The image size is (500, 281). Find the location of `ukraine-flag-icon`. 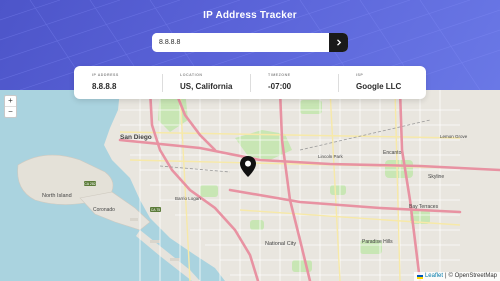

ukraine-flag-icon is located at coordinates (419, 276).